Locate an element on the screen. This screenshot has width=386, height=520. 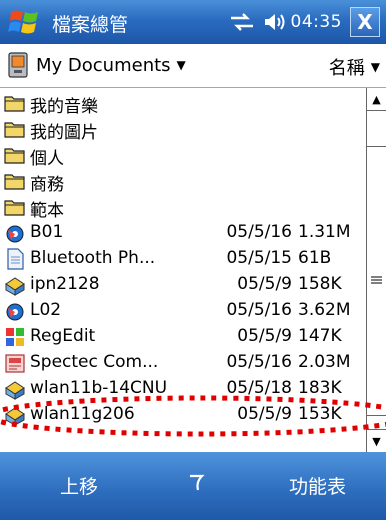
file-name: 我的音樂 is located at coordinates (64, 107).